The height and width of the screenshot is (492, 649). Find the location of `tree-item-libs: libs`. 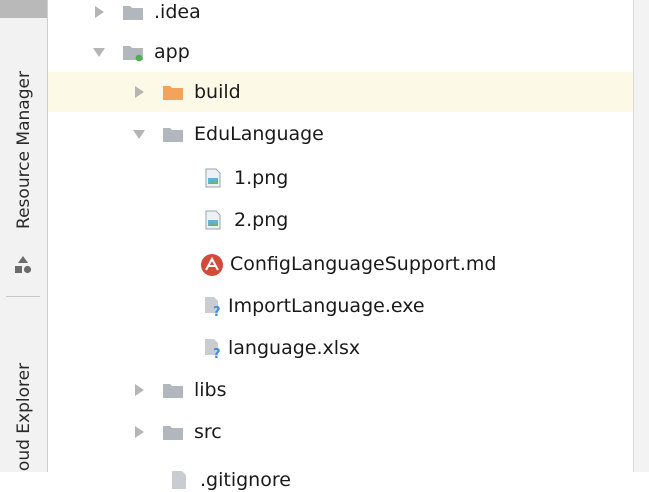

tree-item-libs: libs is located at coordinates (340, 390).